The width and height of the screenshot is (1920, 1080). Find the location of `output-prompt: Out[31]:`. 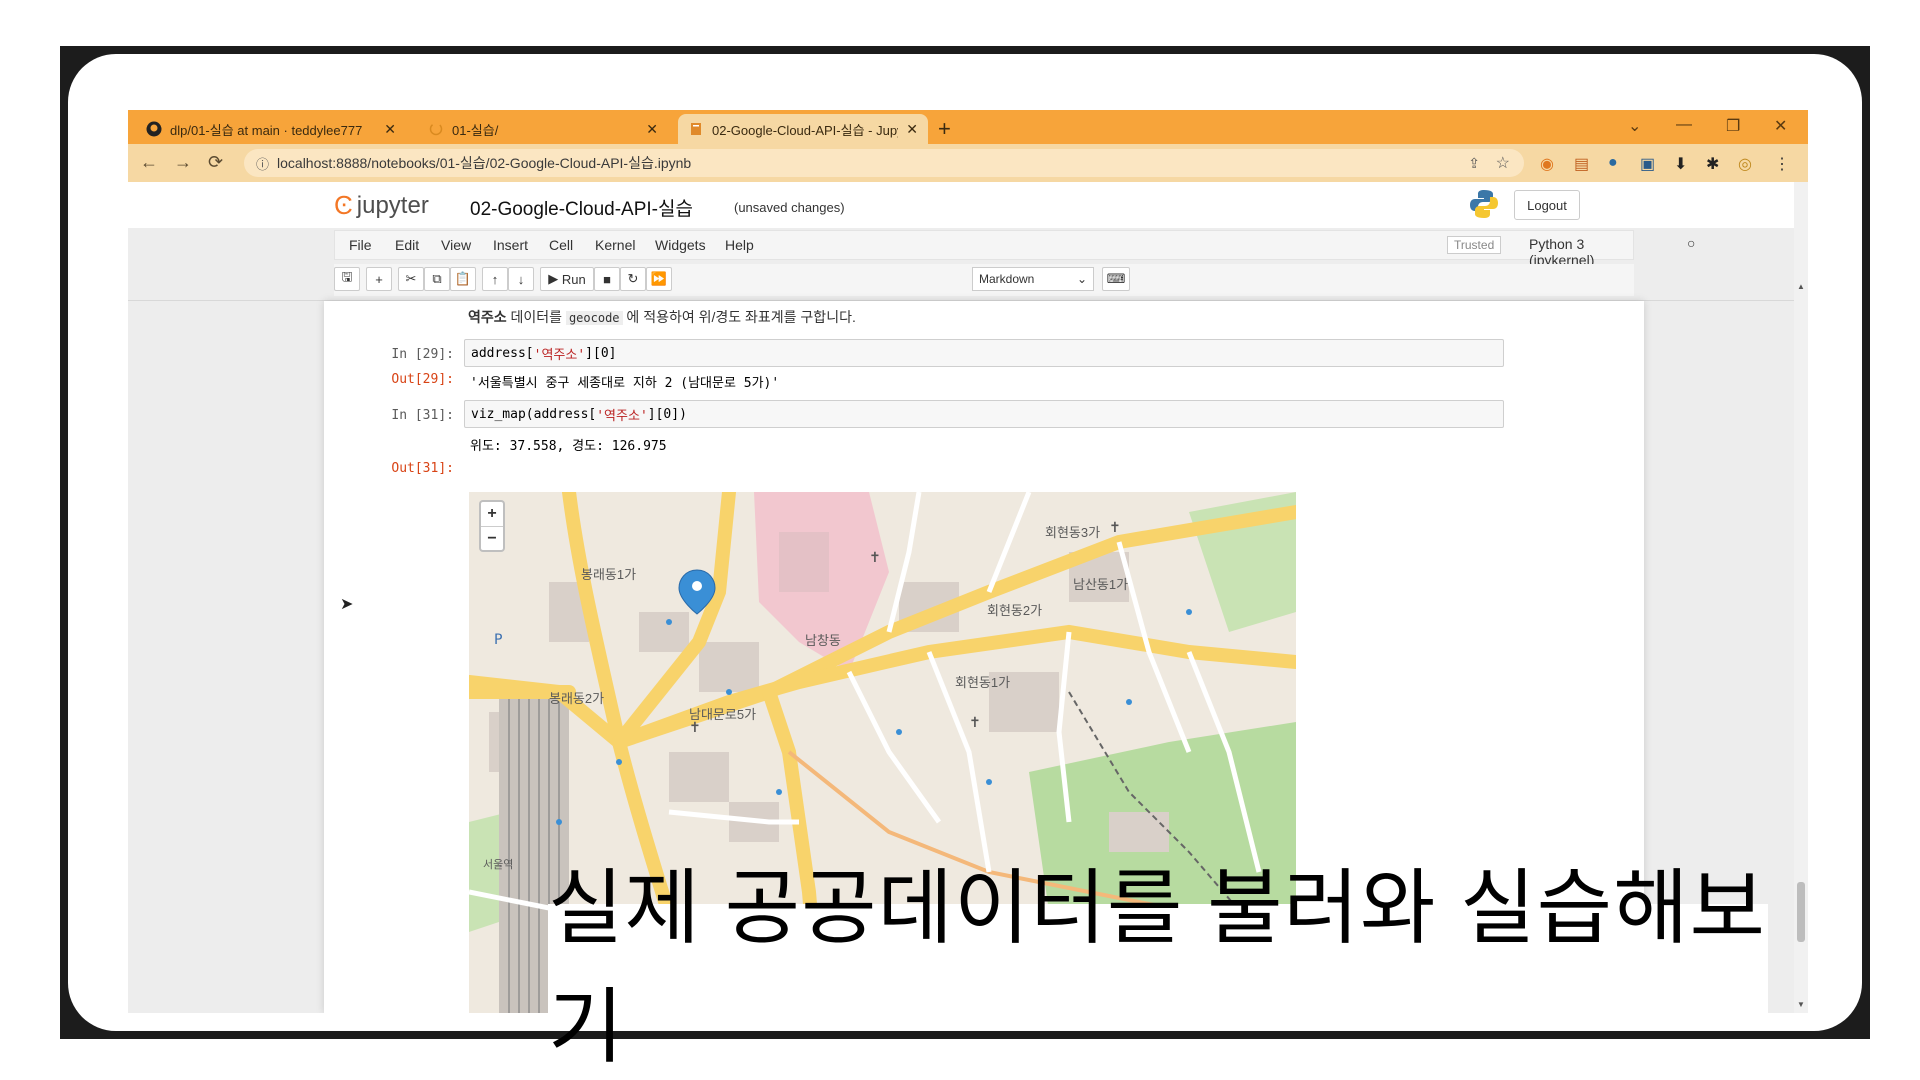

output-prompt: Out[31]: is located at coordinates (422, 468).